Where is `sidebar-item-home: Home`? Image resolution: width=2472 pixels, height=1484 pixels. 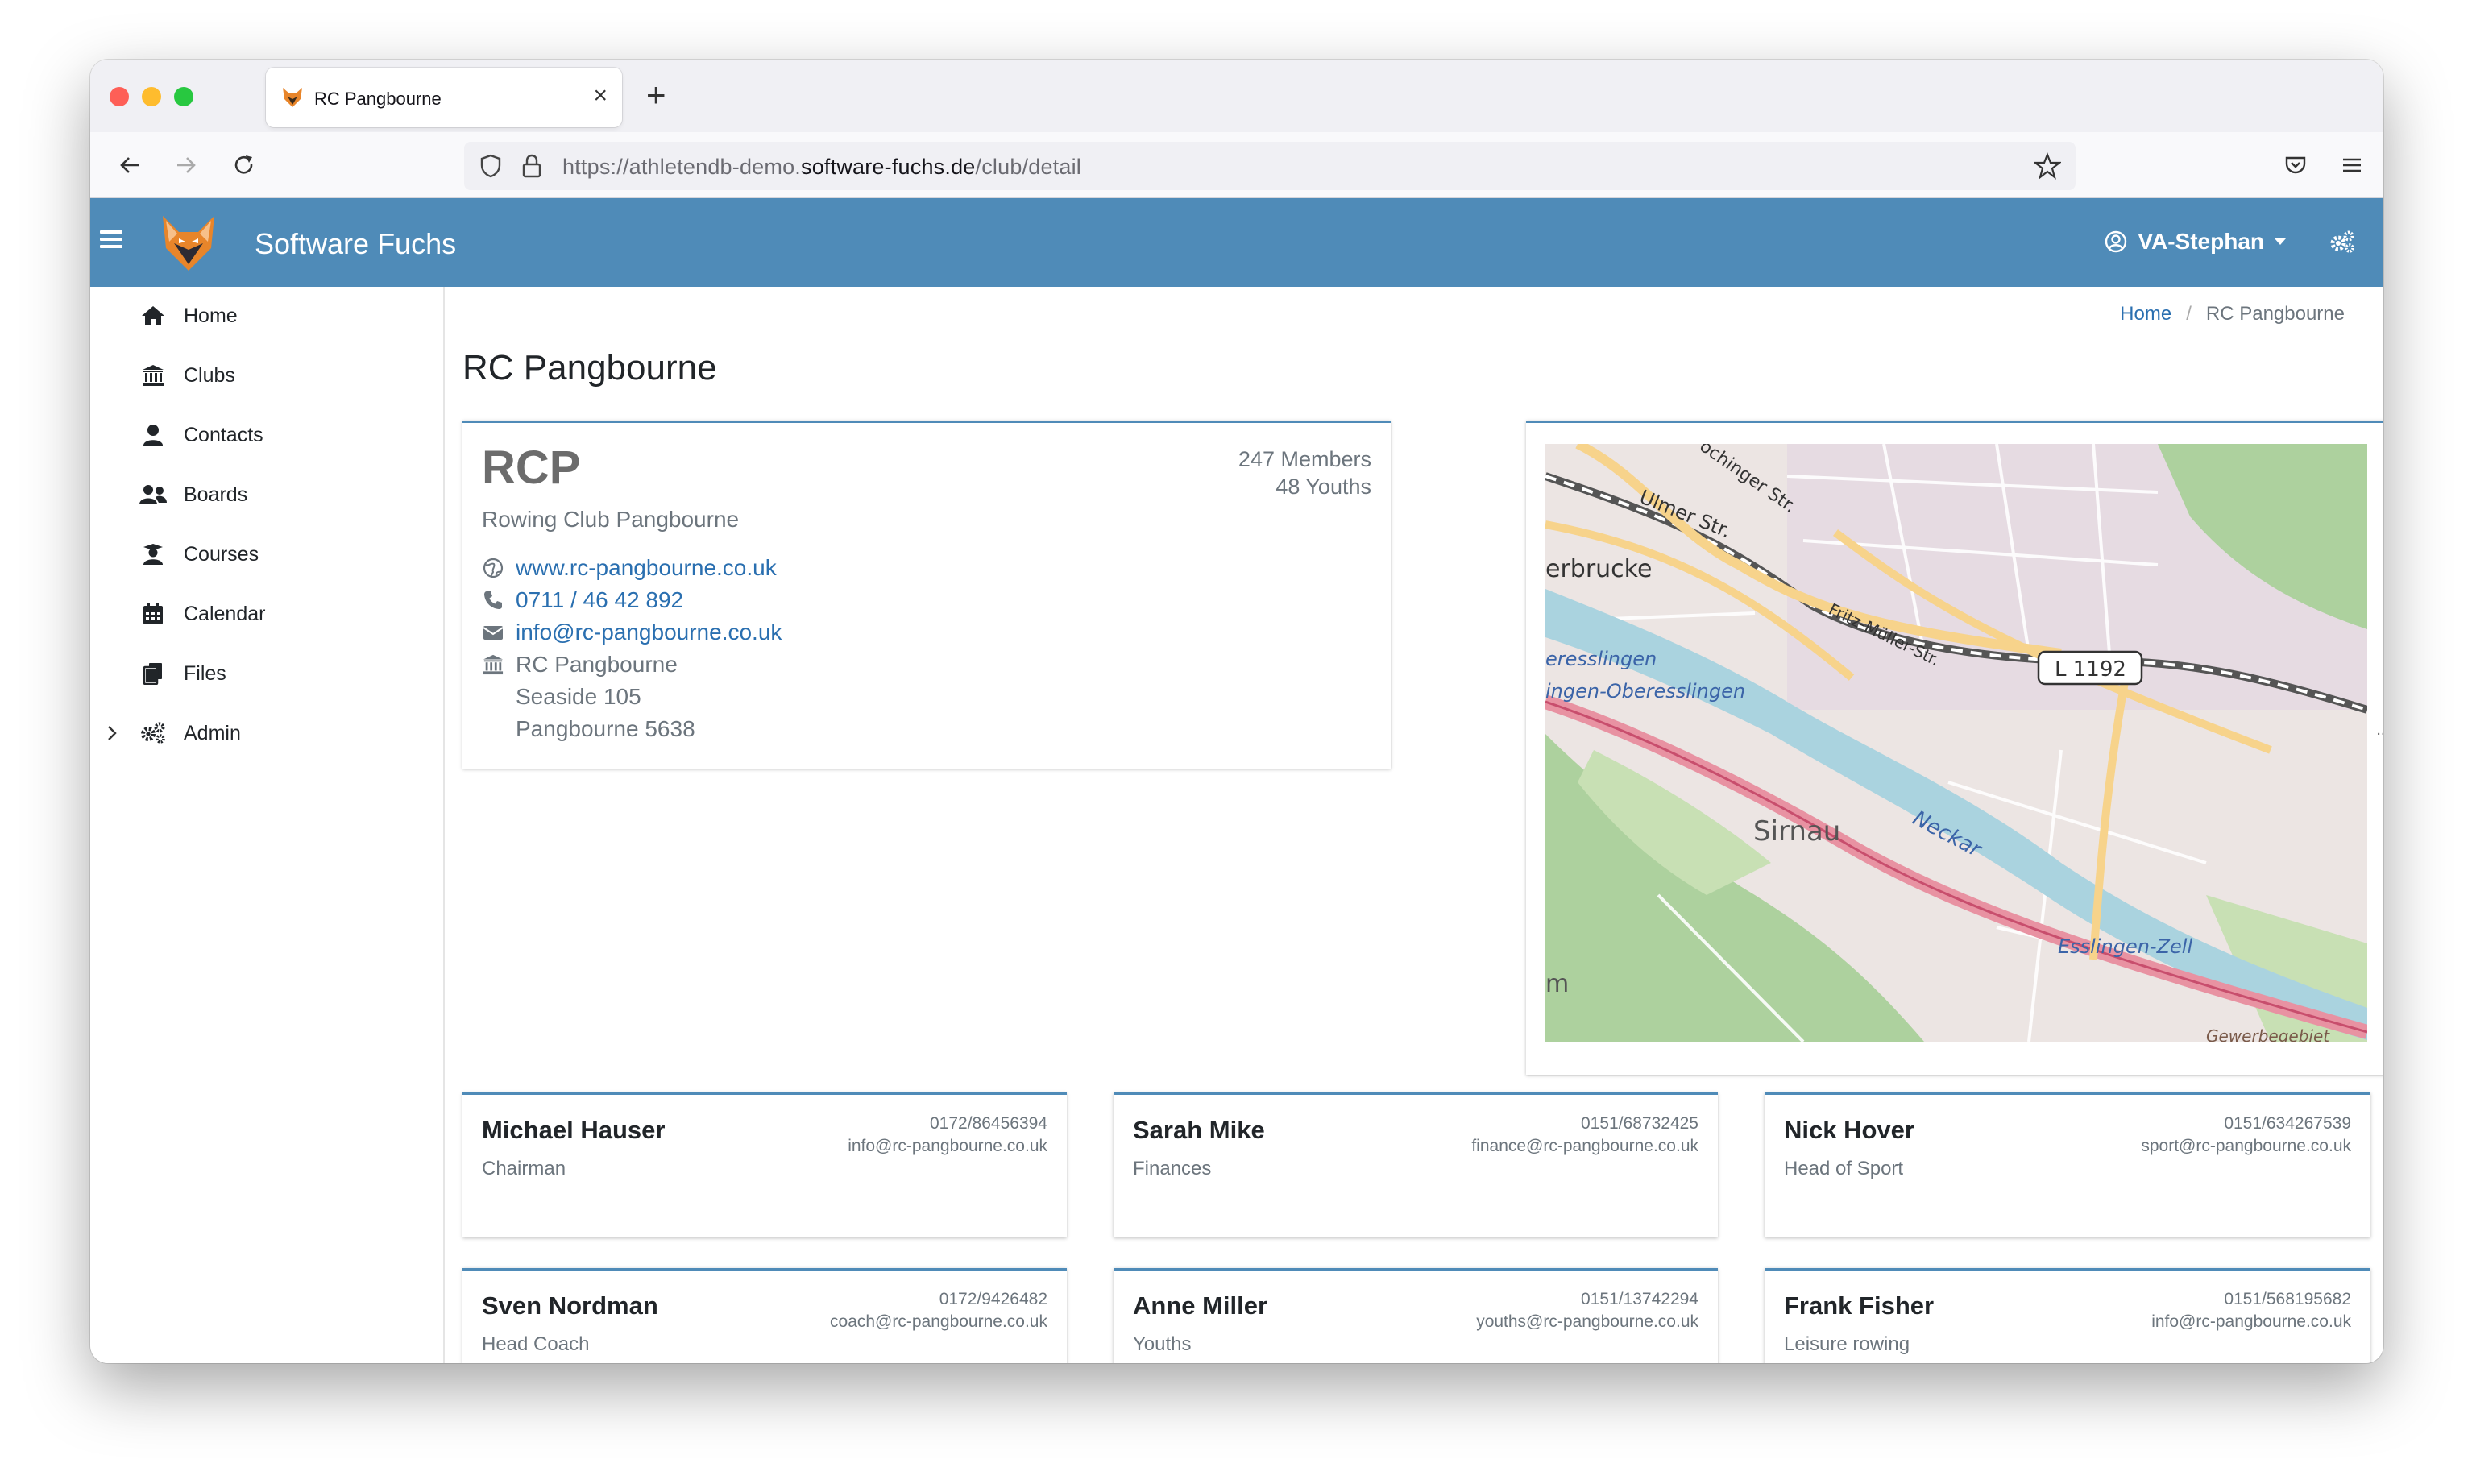 sidebar-item-home: Home is located at coordinates (188, 316).